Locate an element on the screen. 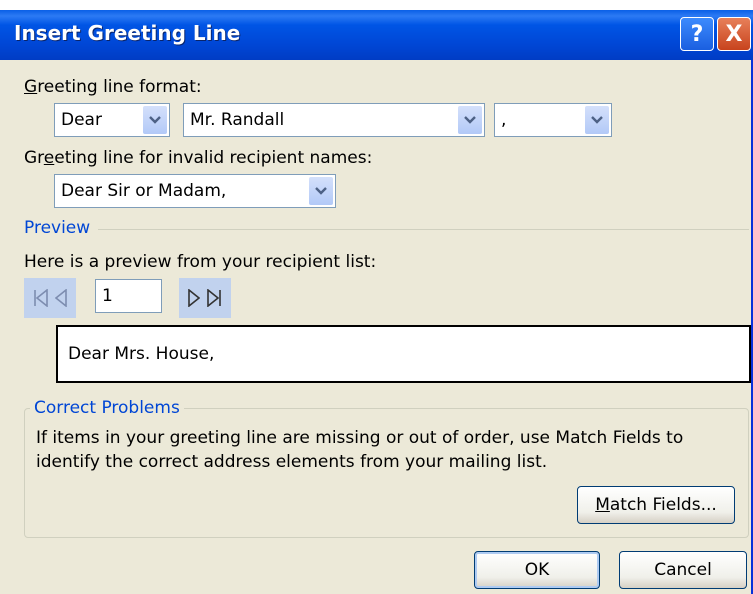  invalid-names-combo: Dear Sir or Madam, is located at coordinates (195, 191).